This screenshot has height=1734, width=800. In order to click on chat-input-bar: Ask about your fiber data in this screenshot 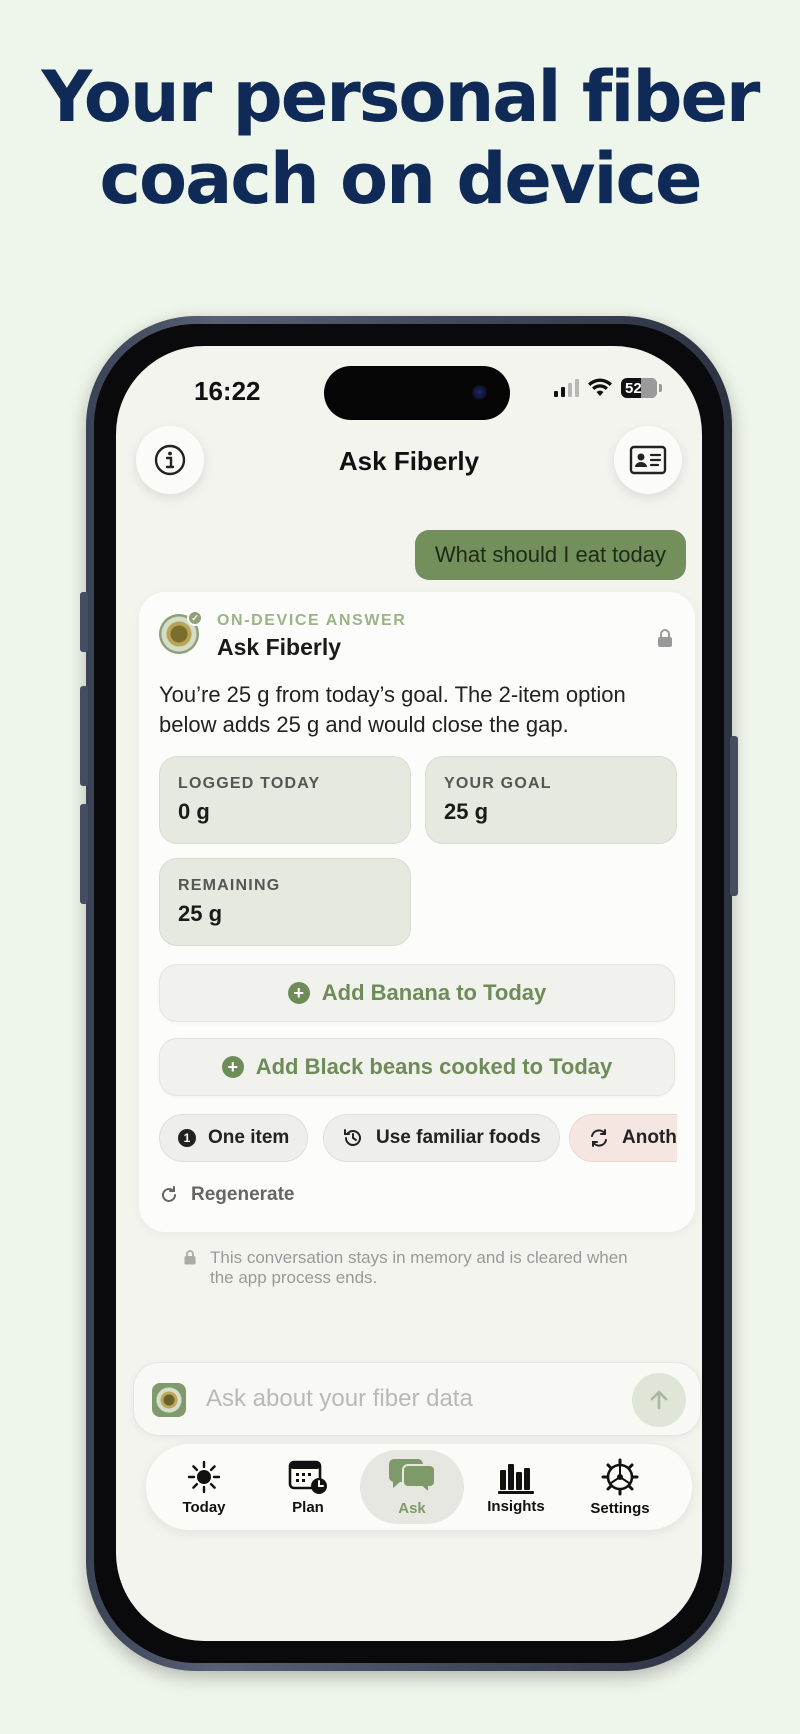, I will do `click(417, 1399)`.